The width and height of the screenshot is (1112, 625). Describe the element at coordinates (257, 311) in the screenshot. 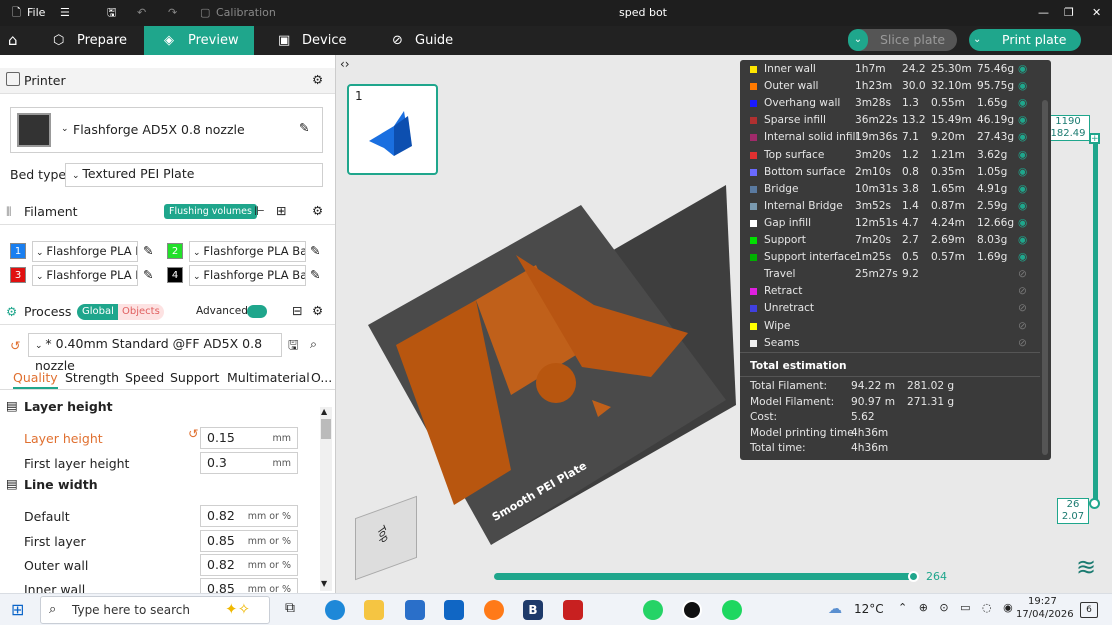

I see `advanced-switch` at that location.